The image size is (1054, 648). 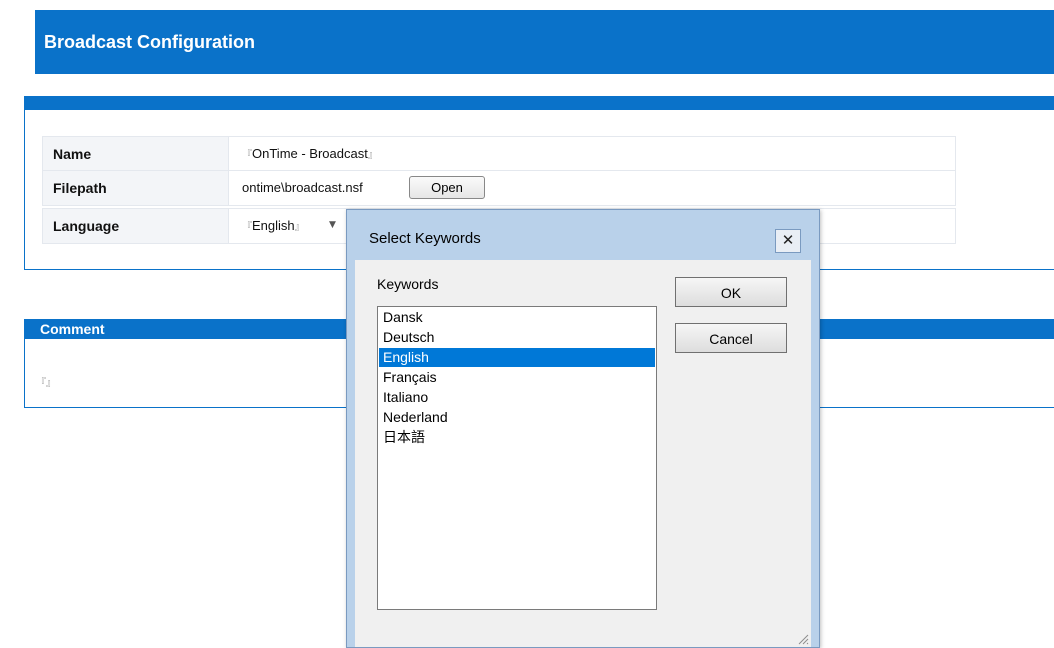 What do you see at coordinates (517, 357) in the screenshot?
I see `keyword-list-item: English` at bounding box center [517, 357].